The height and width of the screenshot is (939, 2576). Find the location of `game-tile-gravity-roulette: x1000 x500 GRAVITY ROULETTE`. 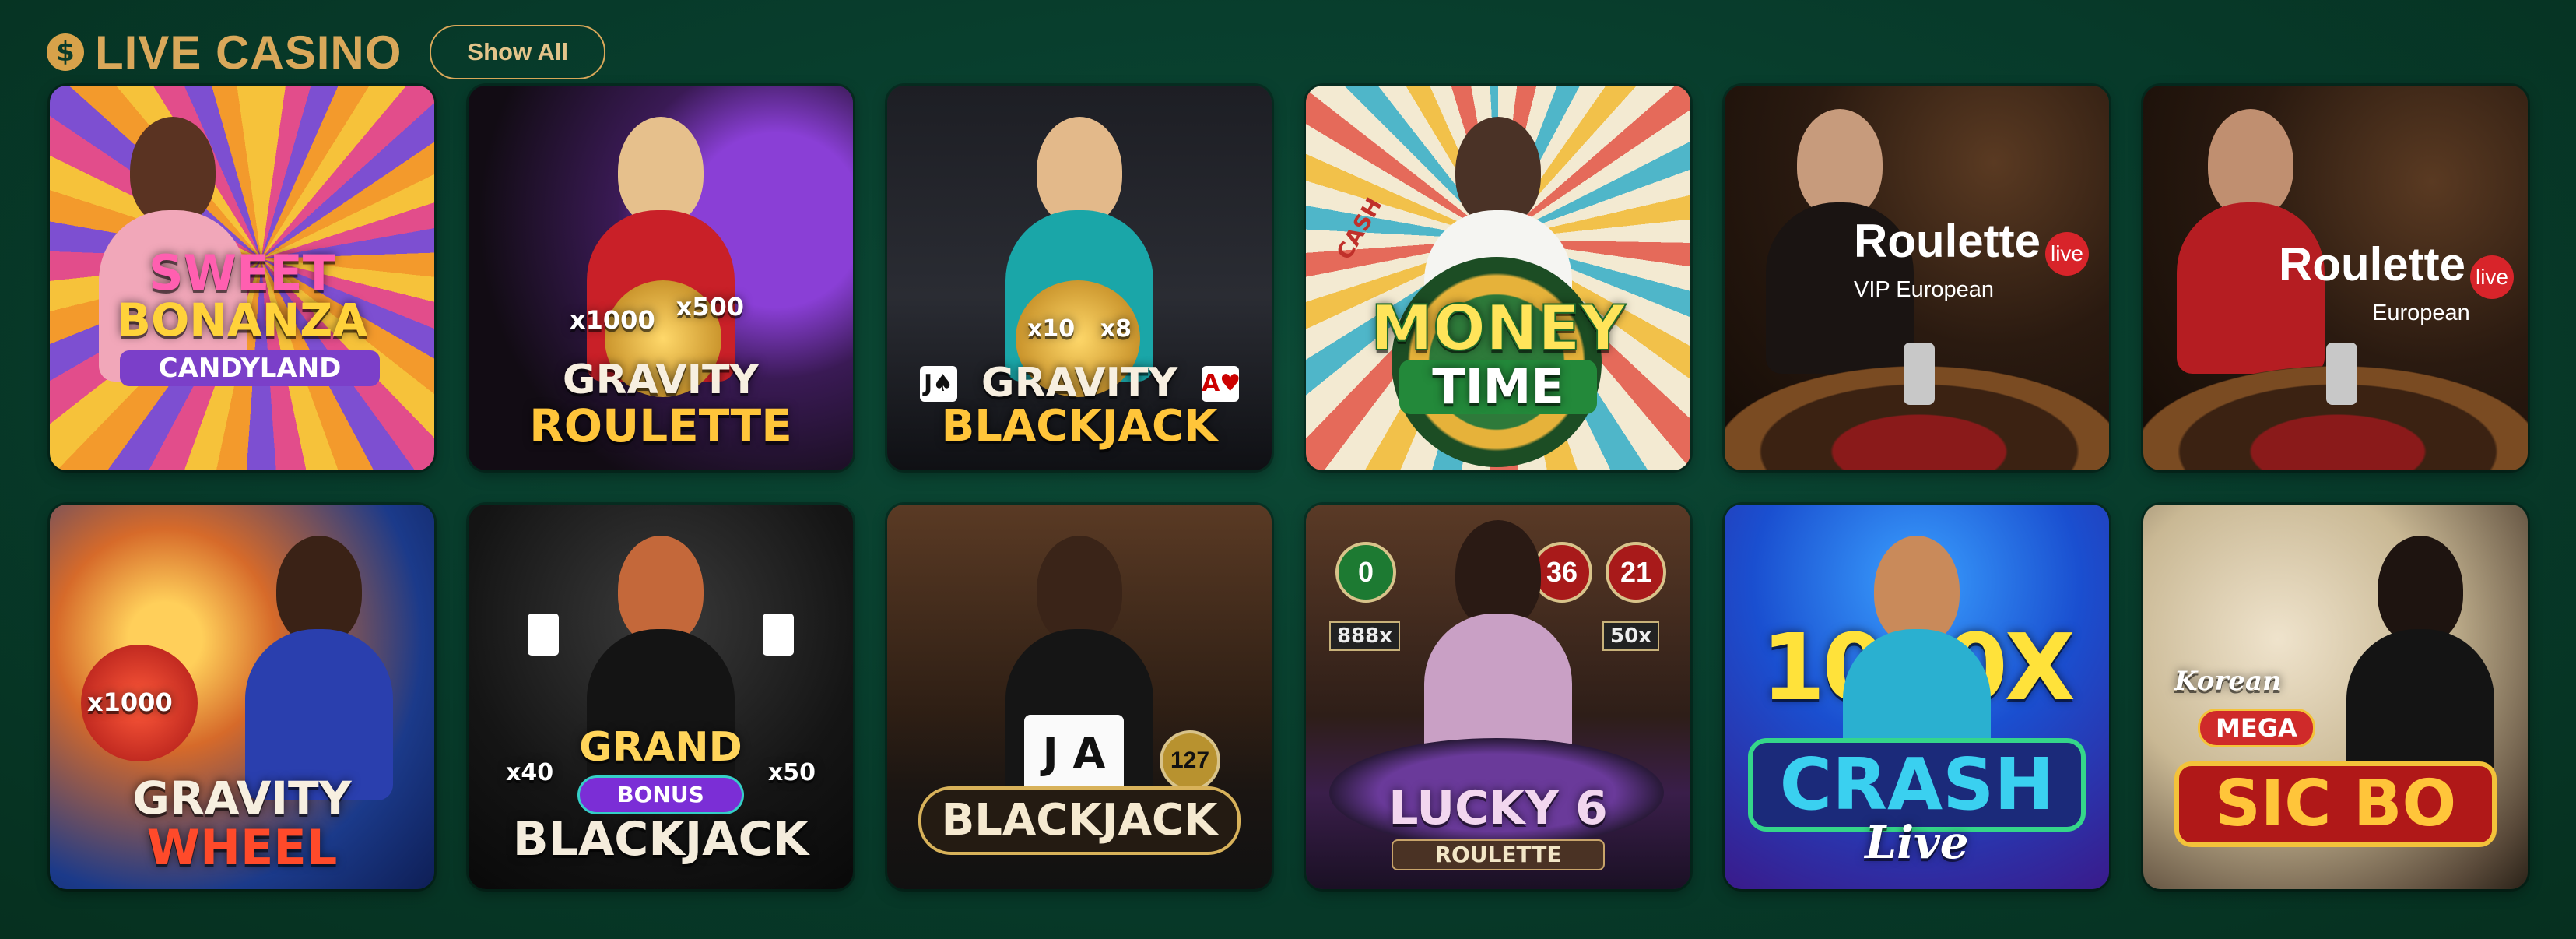

game-tile-gravity-roulette: x1000 x500 GRAVITY ROULETTE is located at coordinates (661, 278).